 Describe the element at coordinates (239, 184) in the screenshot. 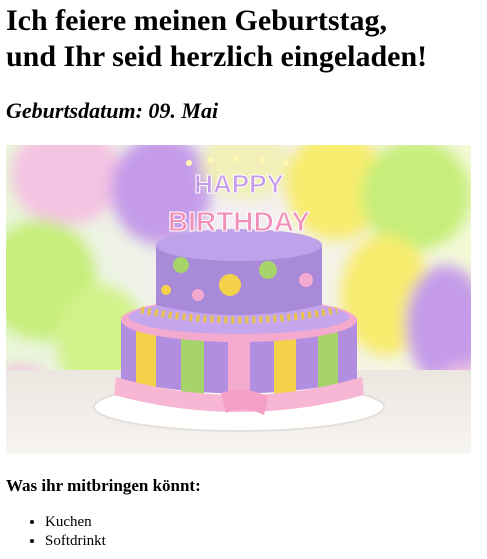

I see `topper-line-1: HAPPY` at that location.